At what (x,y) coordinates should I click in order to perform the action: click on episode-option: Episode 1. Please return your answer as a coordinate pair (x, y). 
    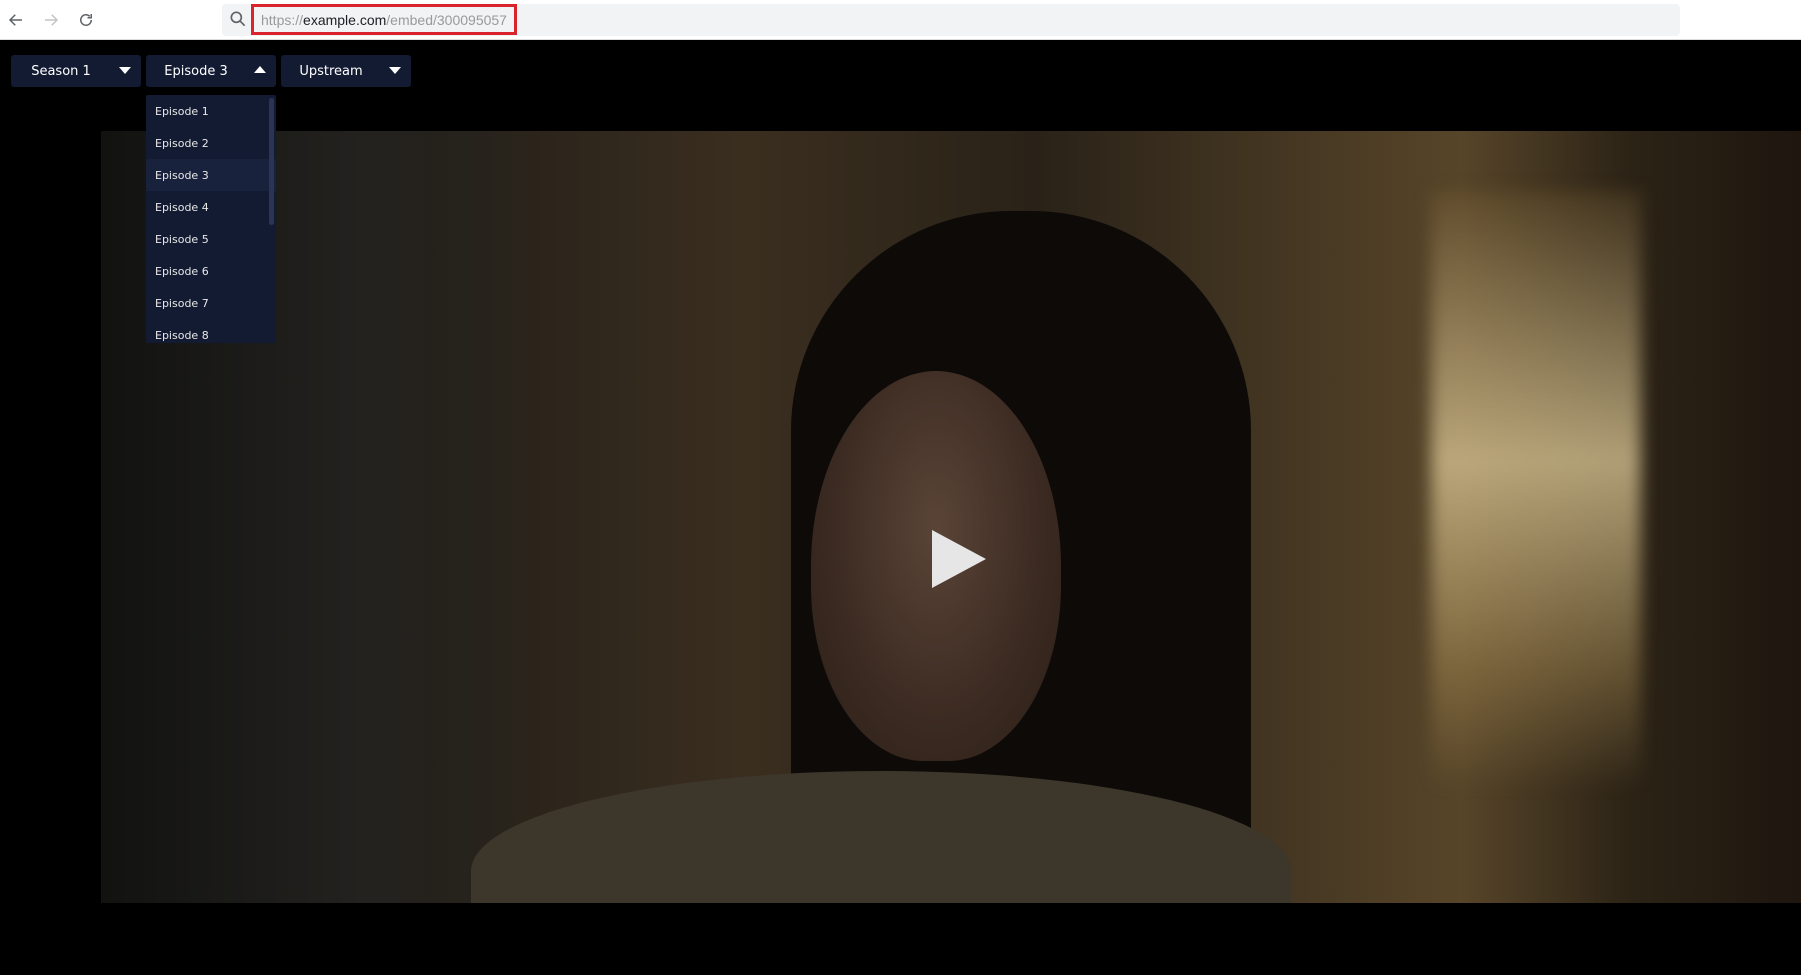
    Looking at the image, I should click on (211, 111).